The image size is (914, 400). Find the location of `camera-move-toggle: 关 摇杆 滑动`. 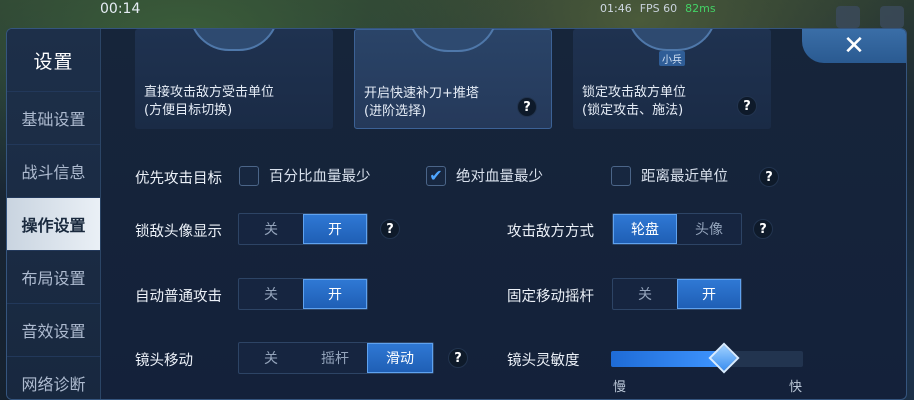

camera-move-toggle: 关 摇杆 滑动 is located at coordinates (336, 358).